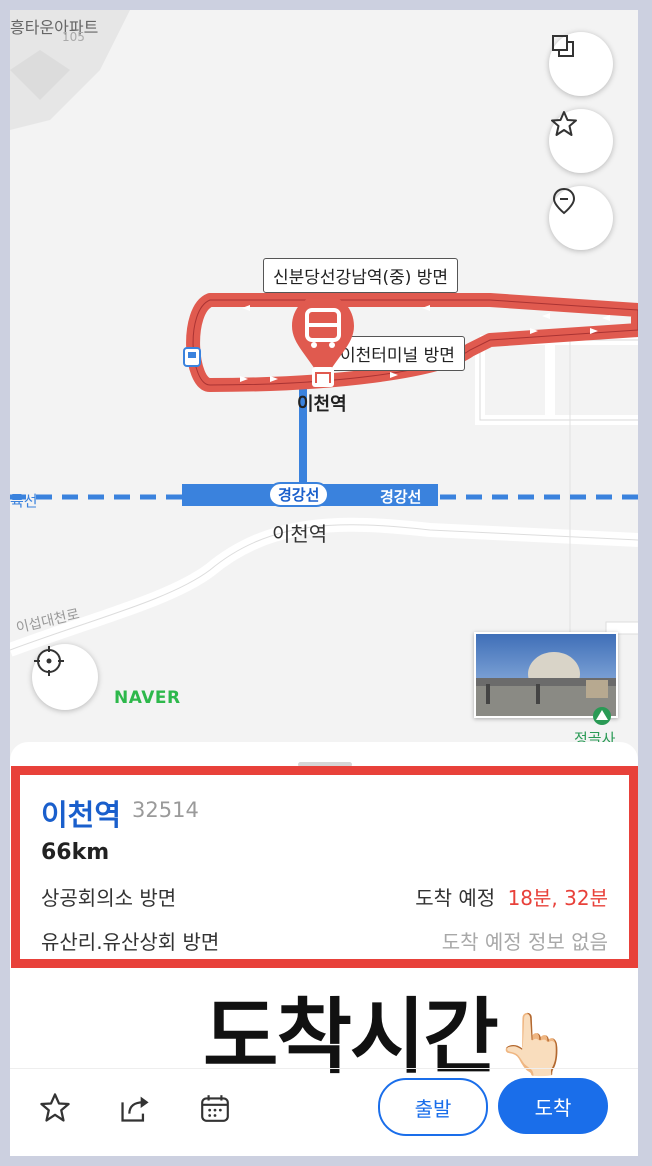  Describe the element at coordinates (361, 275) in the screenshot. I see `route-direction-label: 신분당선강남역(중) 방면` at that location.